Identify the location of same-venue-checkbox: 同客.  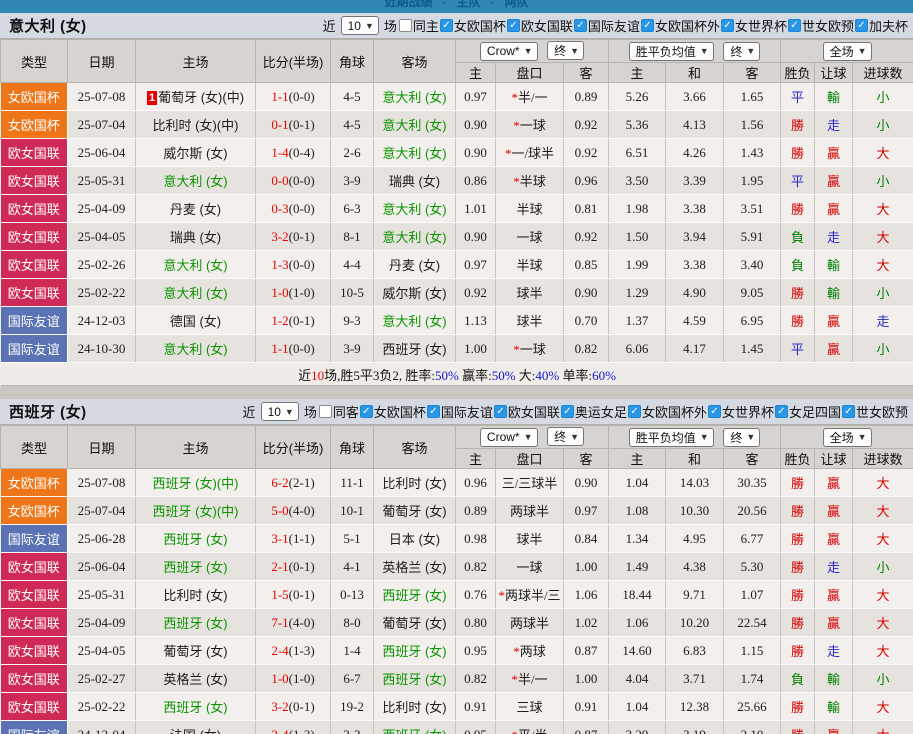
(338, 411).